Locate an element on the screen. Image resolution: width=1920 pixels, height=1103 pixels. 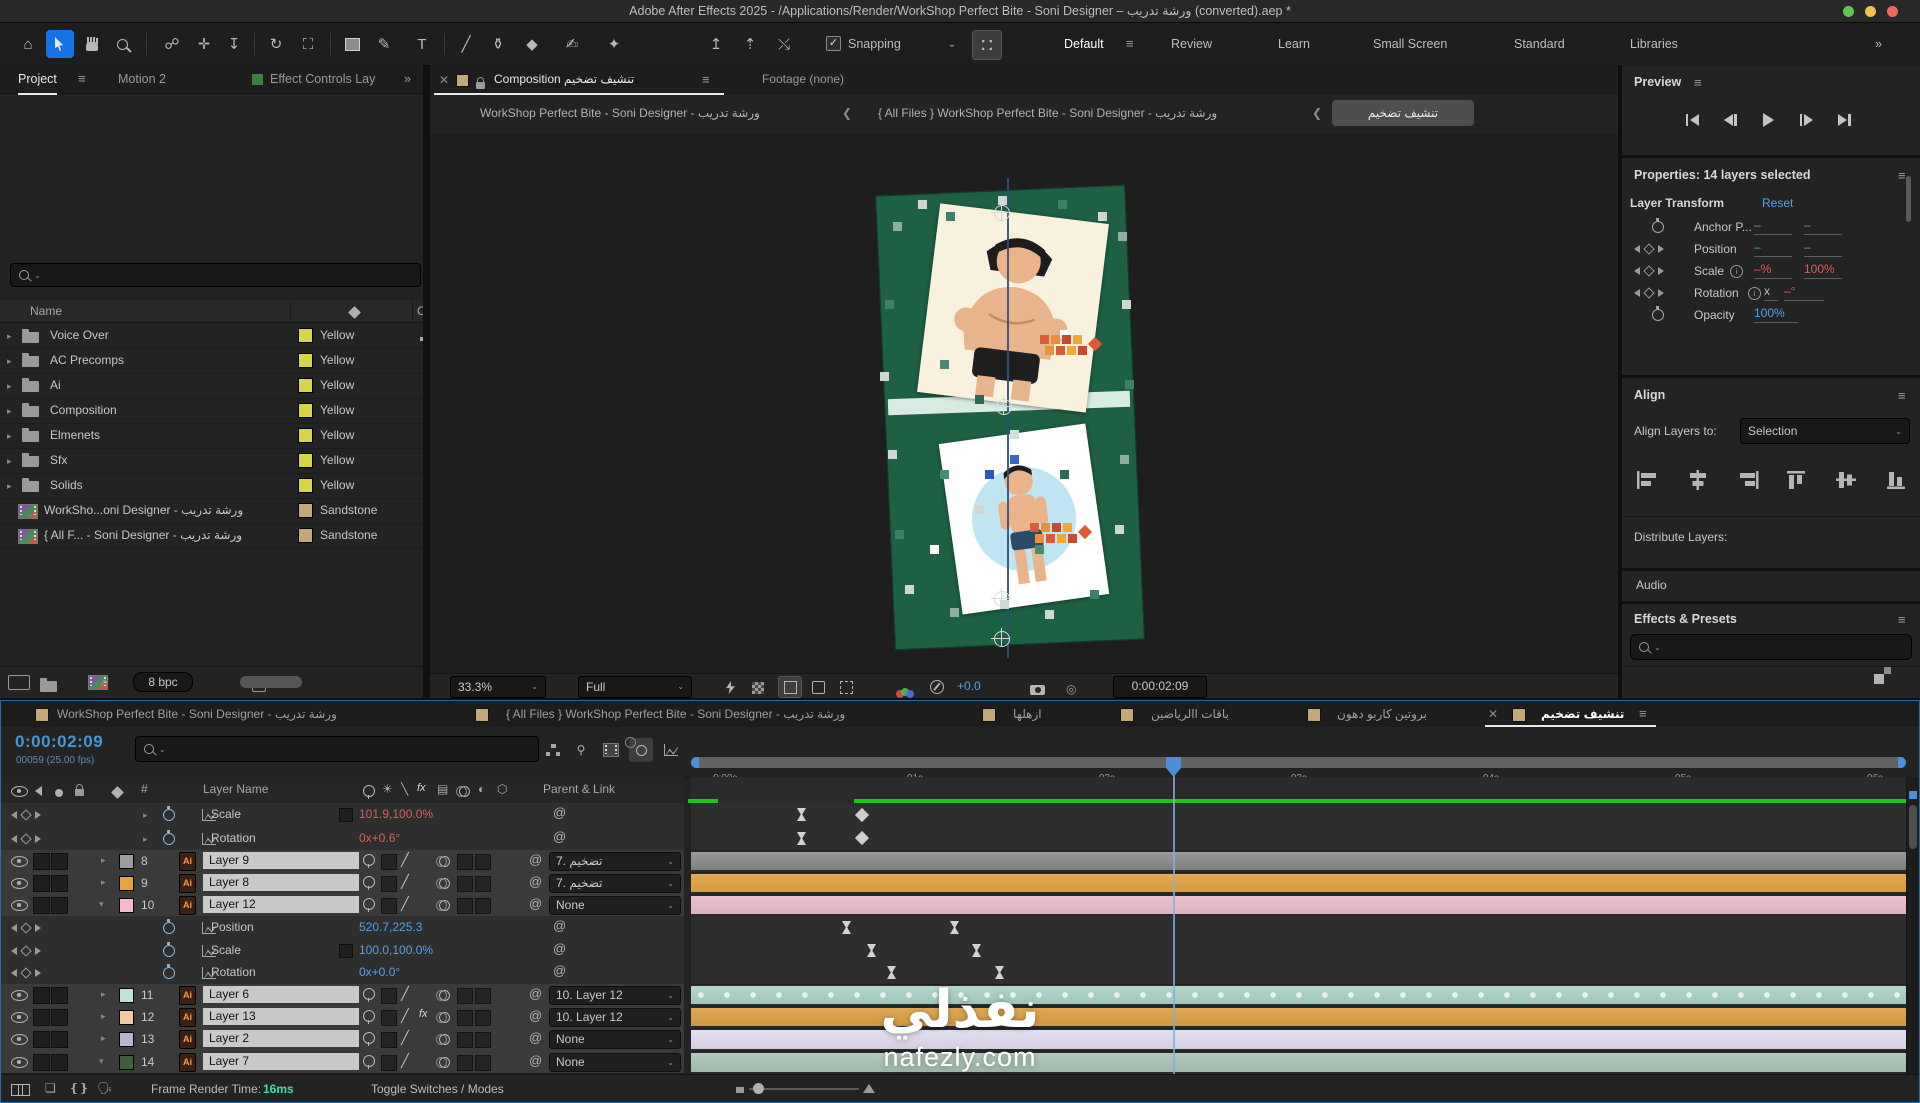
audio-waveform-icon: 🗣 is located at coordinates (104, 1088).